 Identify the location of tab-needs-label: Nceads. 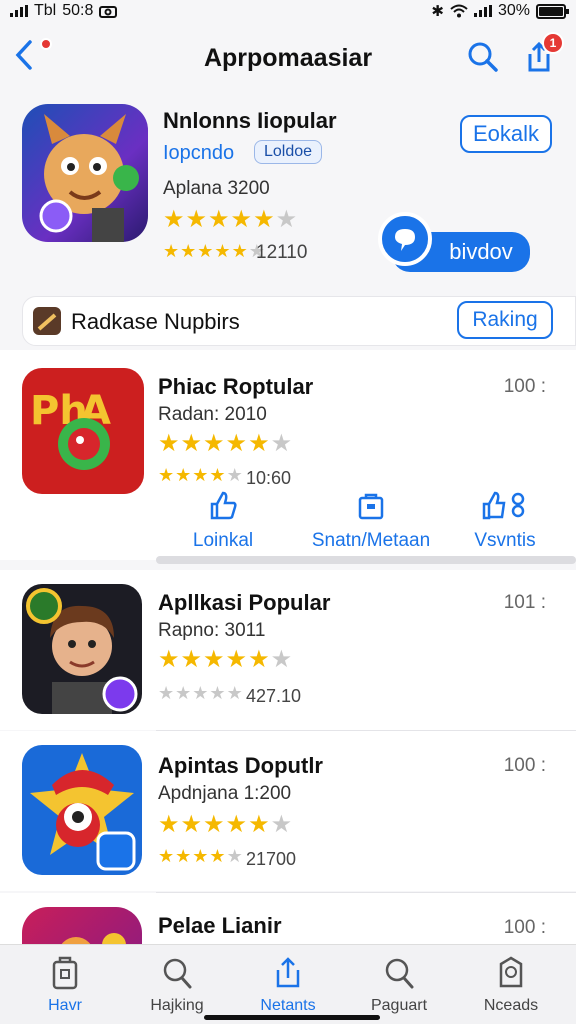
(511, 1005).